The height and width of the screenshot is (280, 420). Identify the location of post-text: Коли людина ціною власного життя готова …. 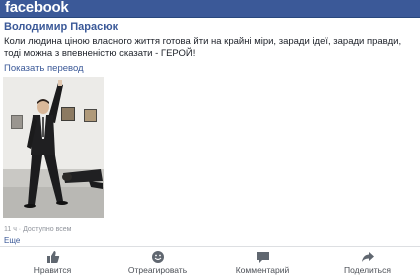
(203, 47).